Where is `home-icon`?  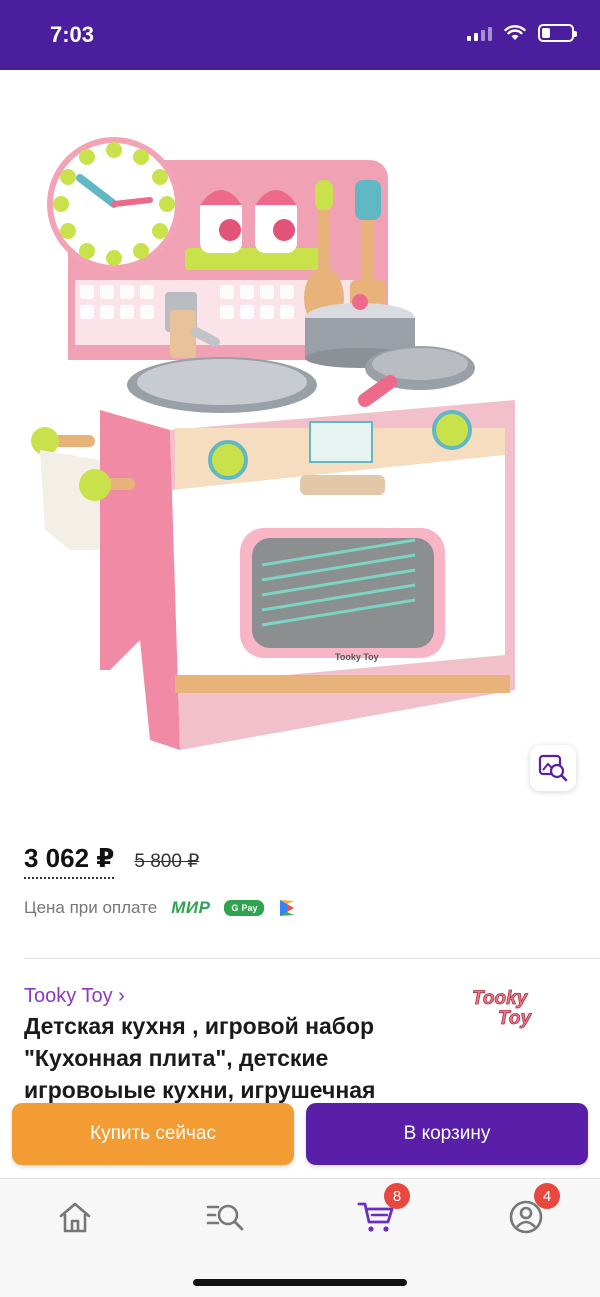 home-icon is located at coordinates (75, 1217).